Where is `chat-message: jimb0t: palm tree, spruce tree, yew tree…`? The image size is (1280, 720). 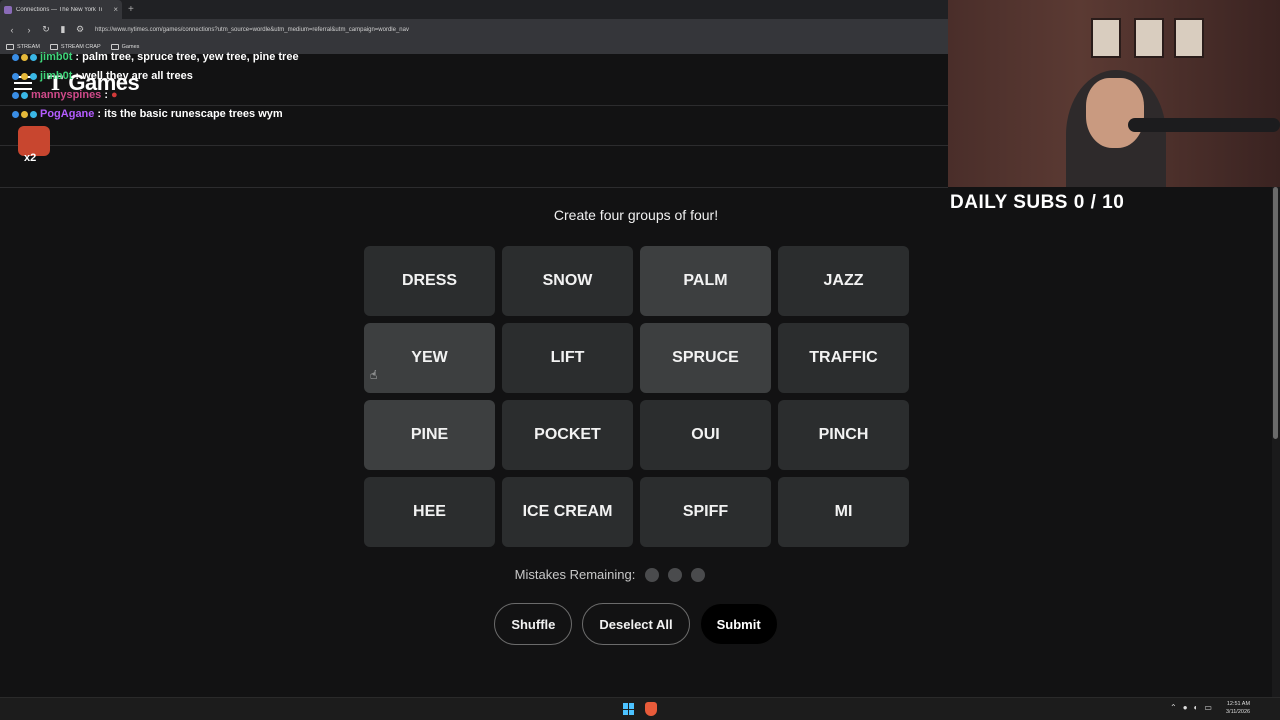 chat-message: jimb0t: palm tree, spruce tree, yew tree… is located at coordinates (155, 57).